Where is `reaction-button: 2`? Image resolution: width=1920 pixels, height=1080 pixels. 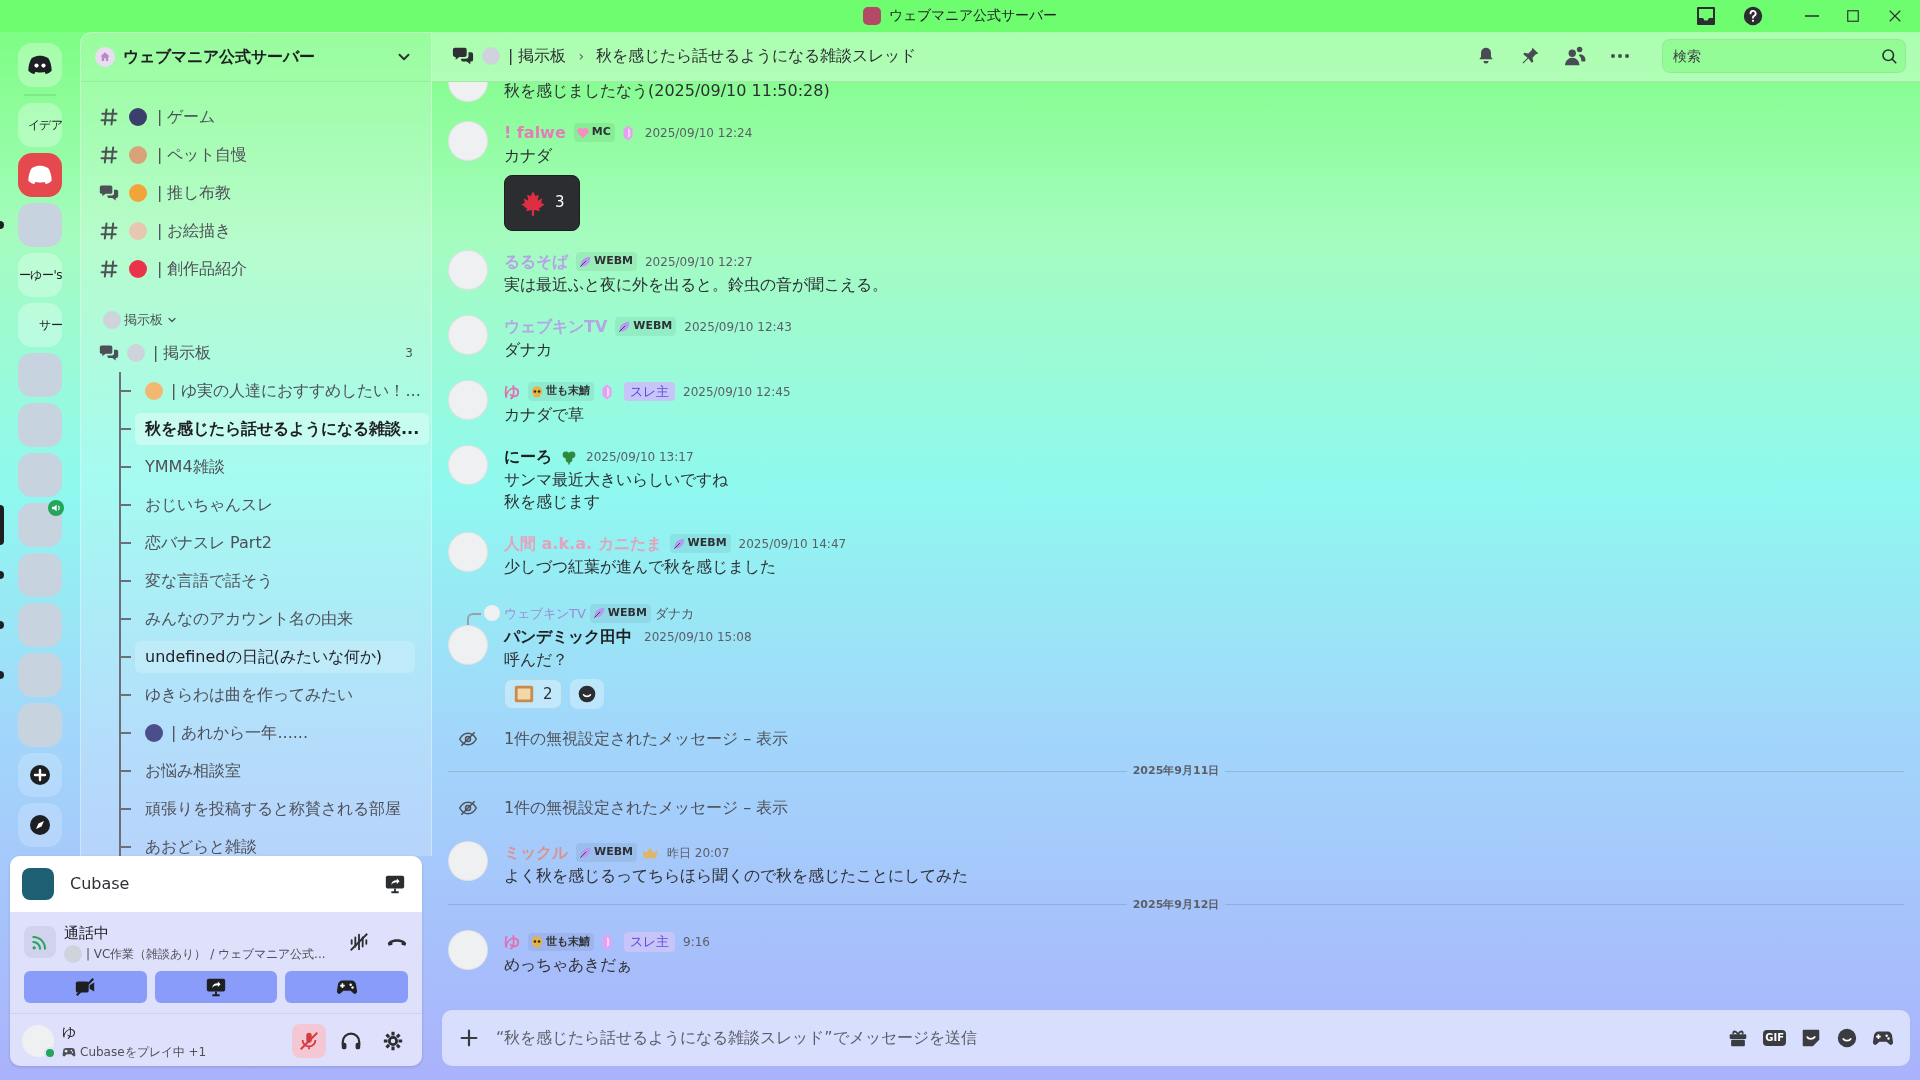 reaction-button: 2 is located at coordinates (533, 694).